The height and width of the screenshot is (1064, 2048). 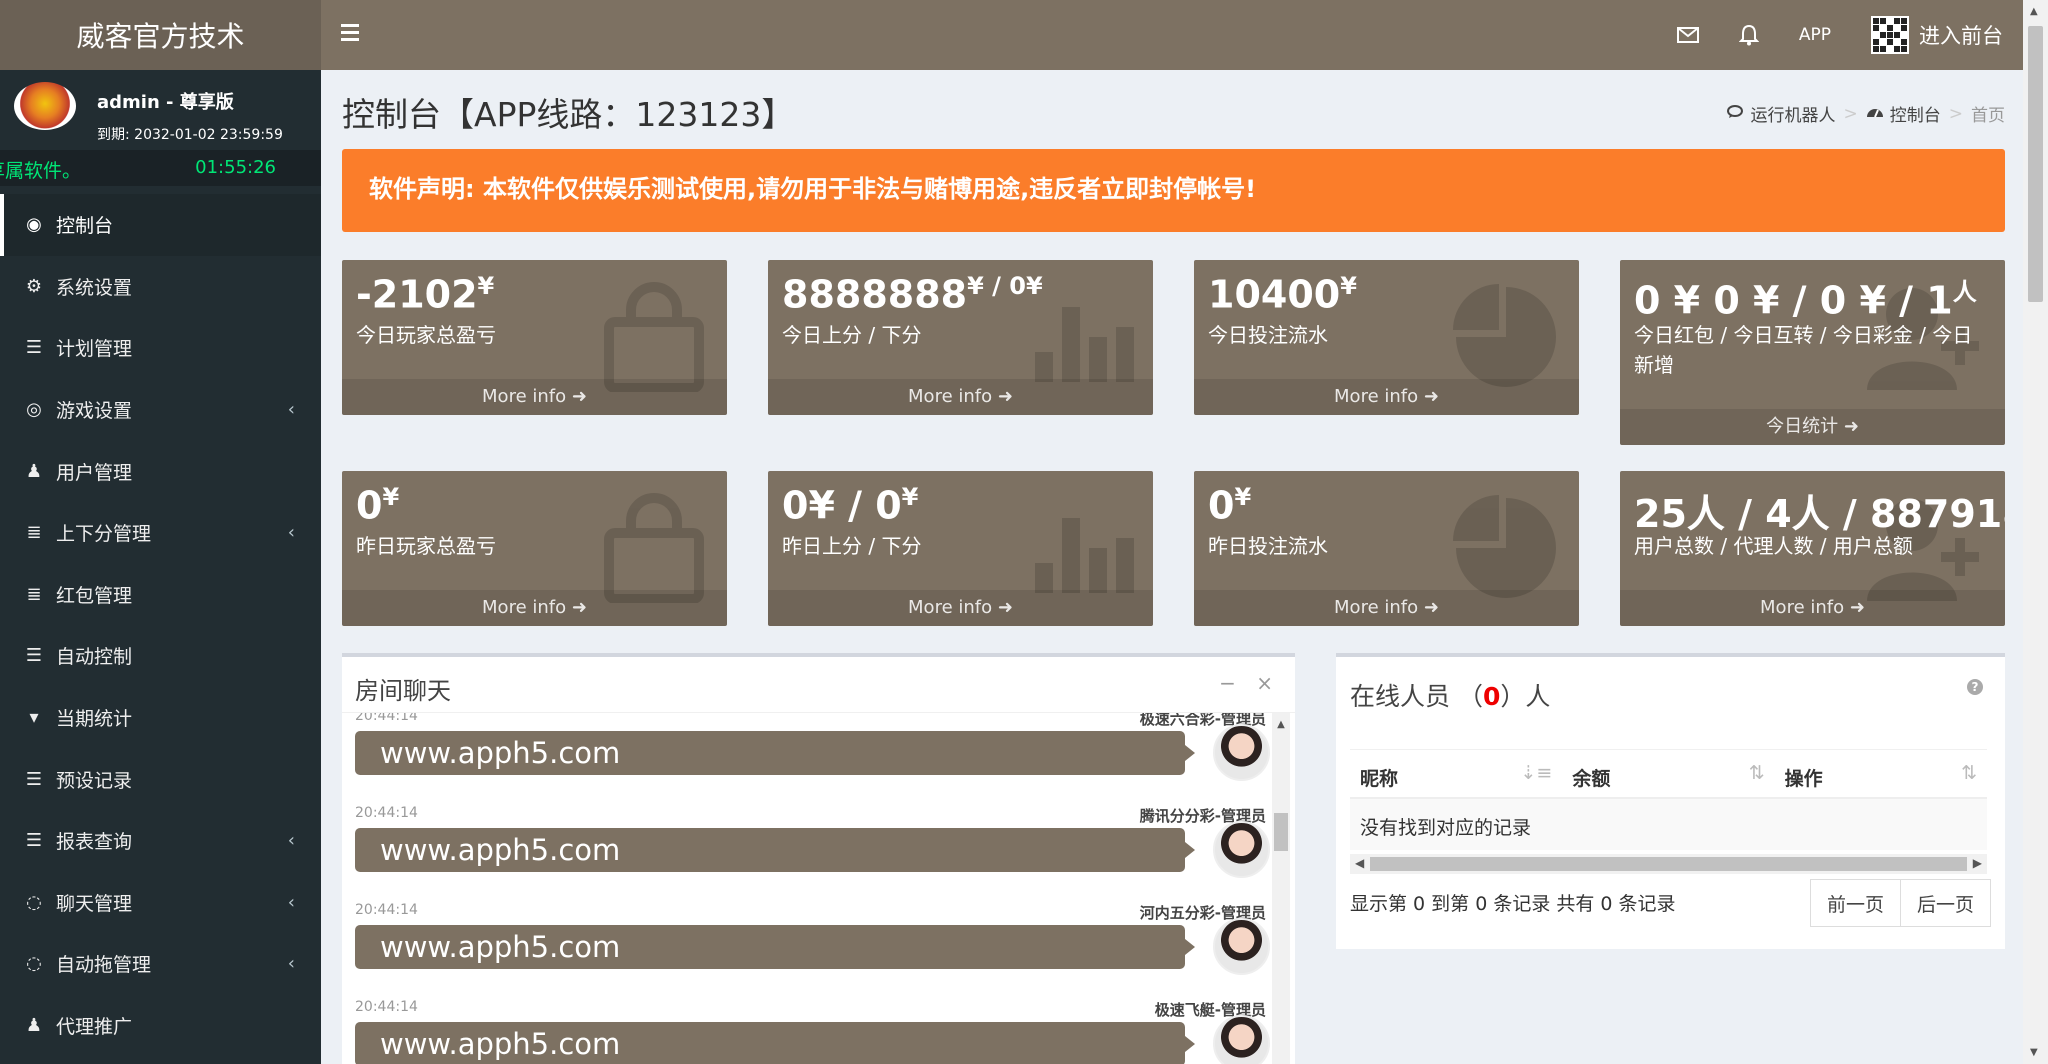 What do you see at coordinates (1975, 687) in the screenshot?
I see `help-icon: ?` at bounding box center [1975, 687].